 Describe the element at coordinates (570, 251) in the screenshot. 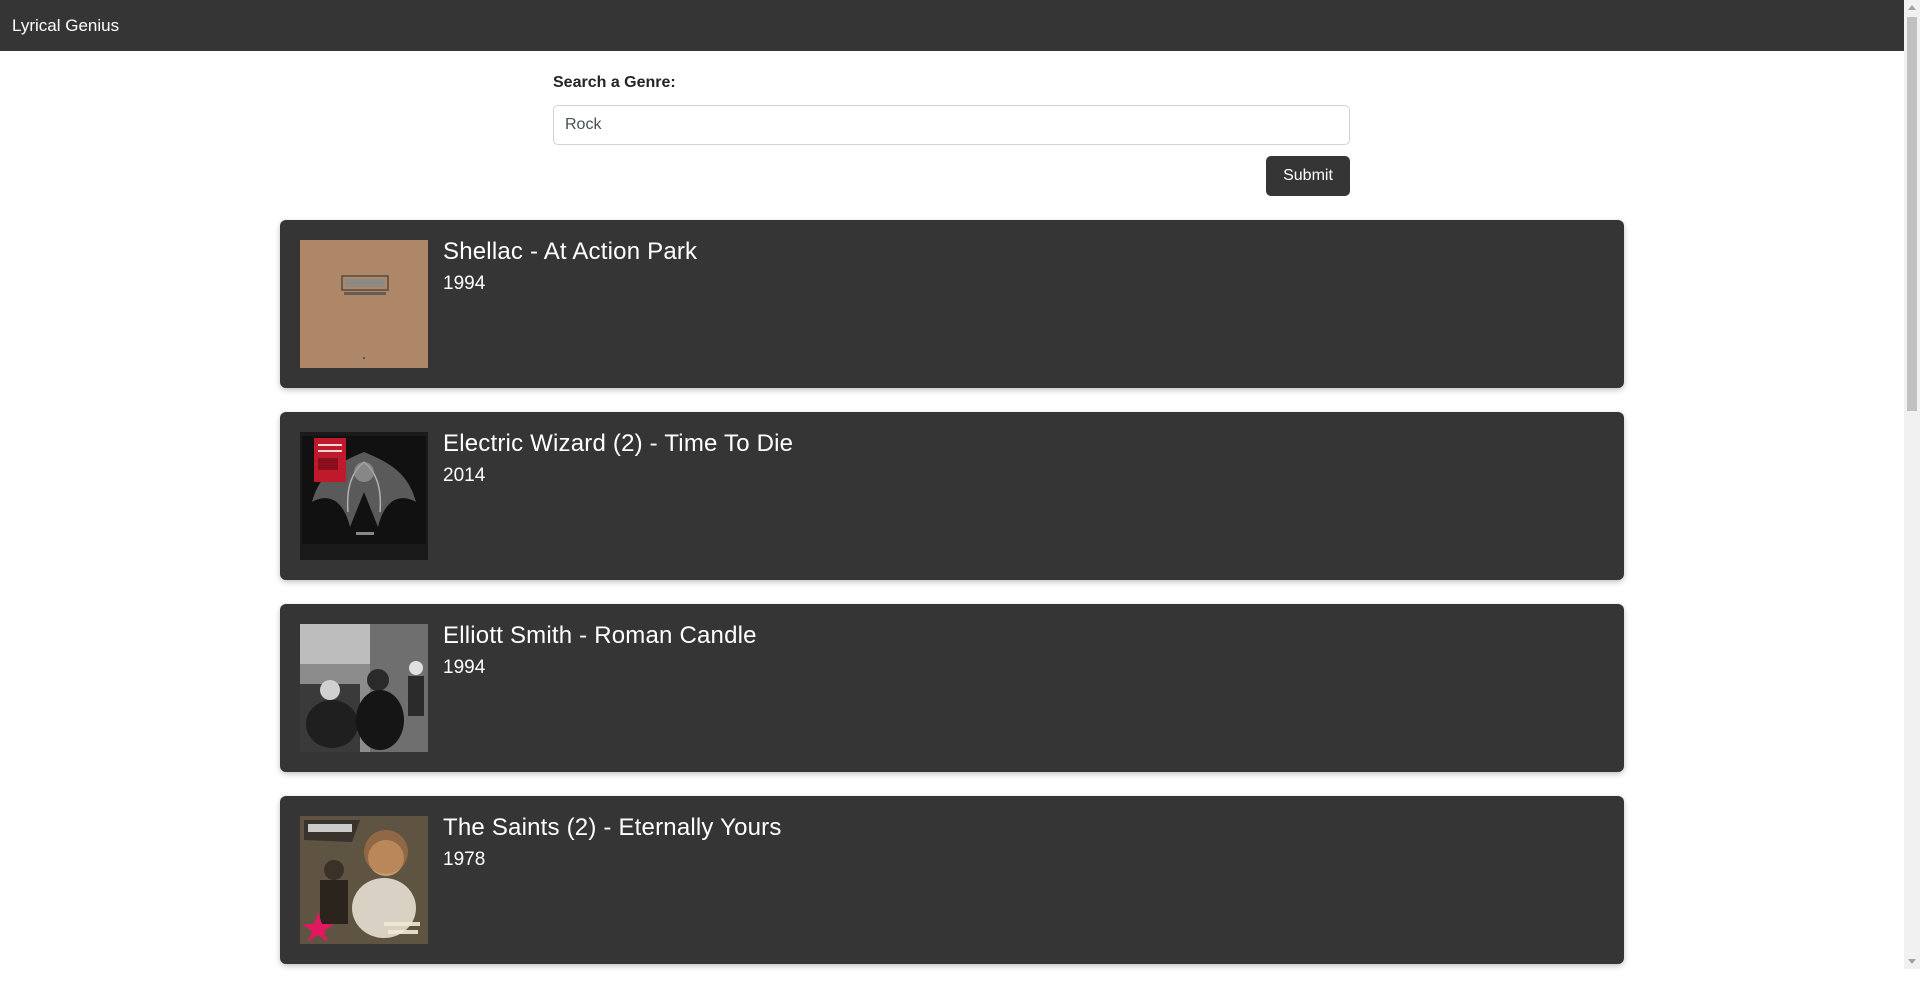

I see `album-title: Shellac - At Action Park` at that location.